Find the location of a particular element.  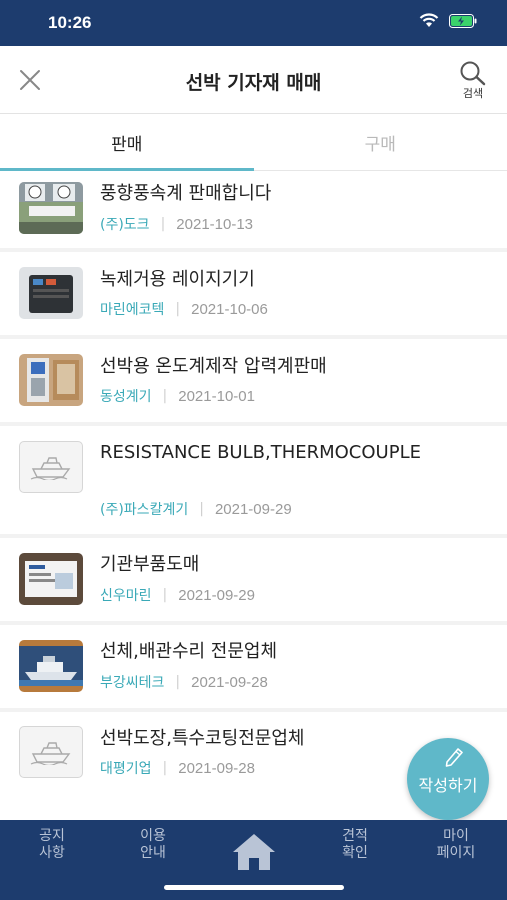

search-label: 검색 is located at coordinates (473, 93).